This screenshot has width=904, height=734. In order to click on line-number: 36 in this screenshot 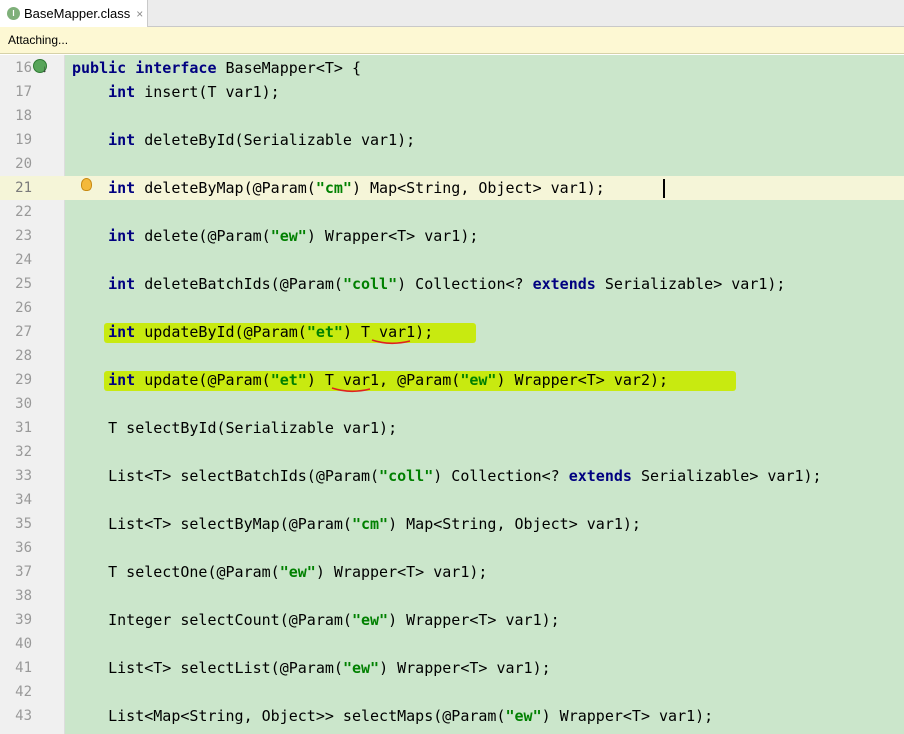, I will do `click(23, 548)`.